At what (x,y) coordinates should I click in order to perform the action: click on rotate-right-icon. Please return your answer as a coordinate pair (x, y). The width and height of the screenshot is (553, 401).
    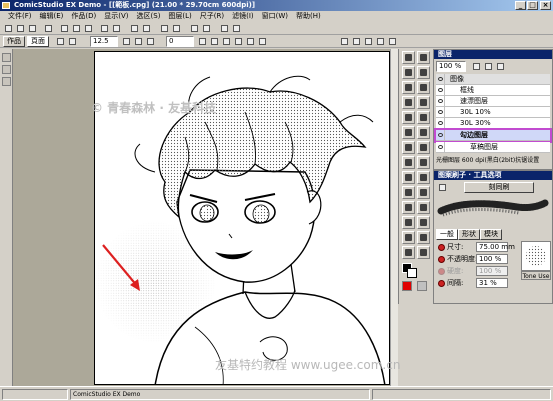
    Looking at the image, I should click on (138, 41).